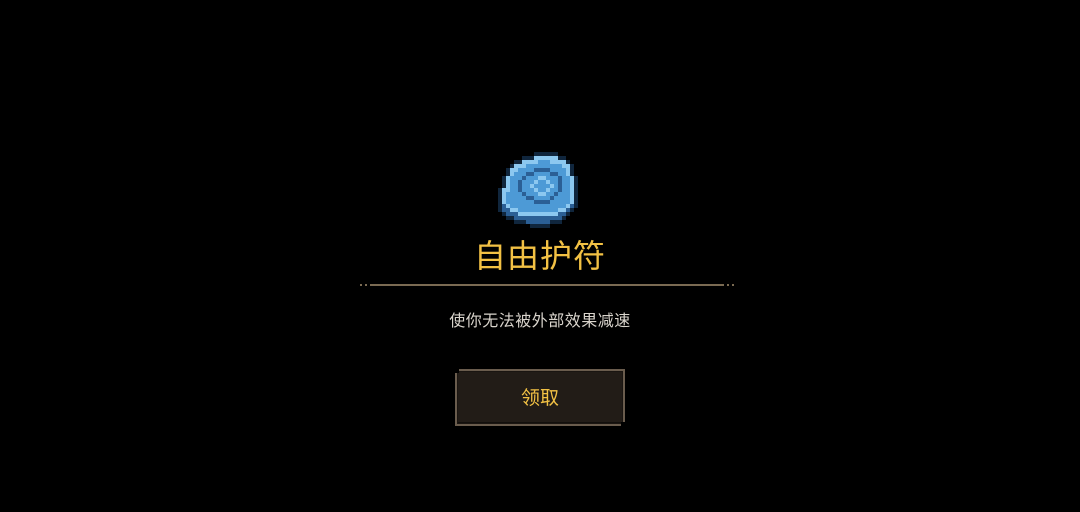 The image size is (1080, 512). I want to click on item-description: 使你无法被外部效果减速, so click(540, 320).